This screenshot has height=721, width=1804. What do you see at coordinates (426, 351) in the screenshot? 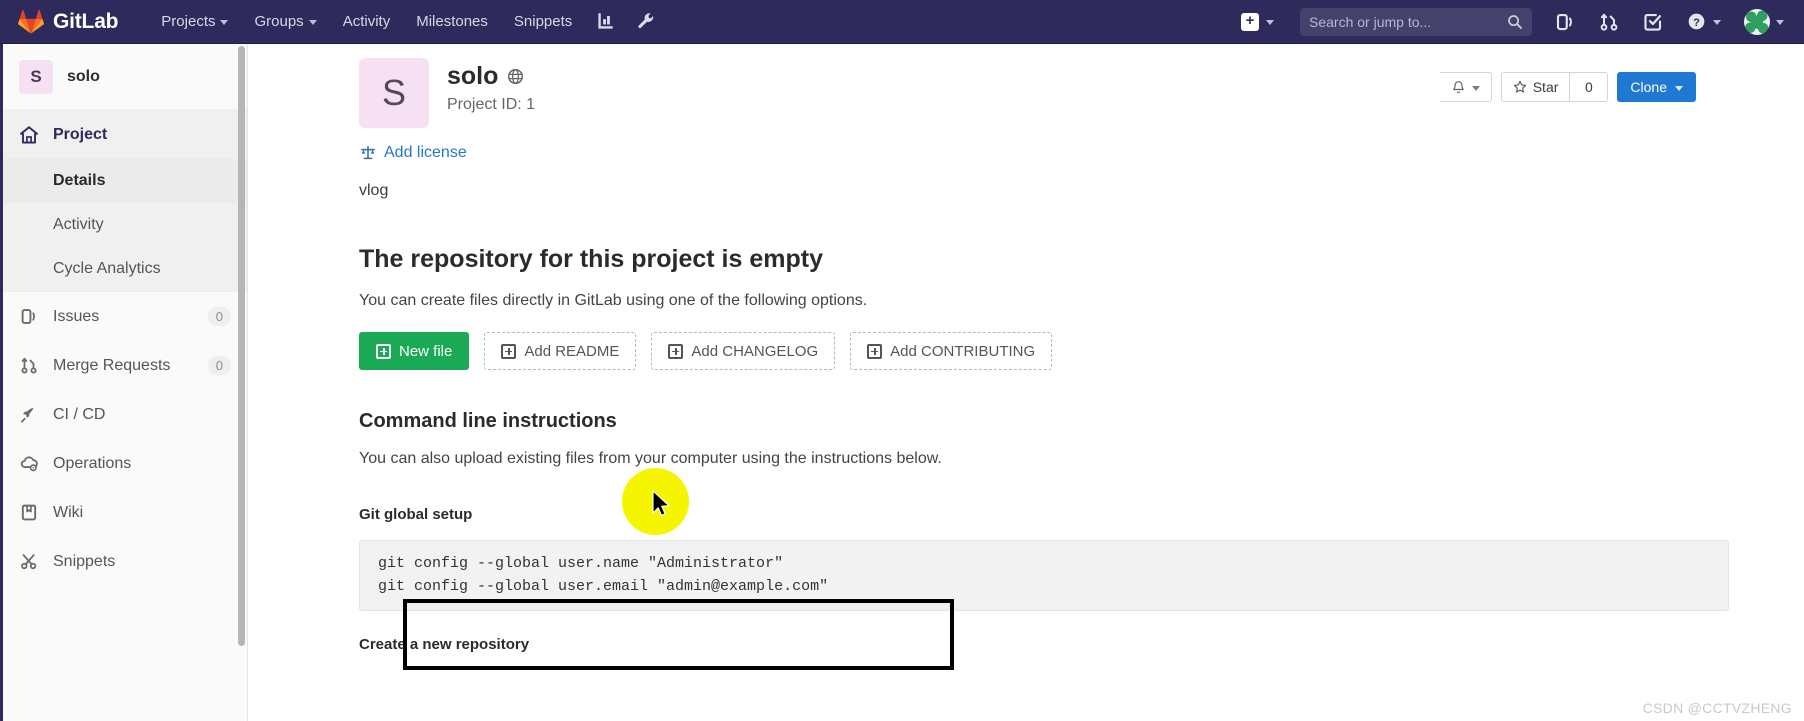
I see `new-file-label: New file` at bounding box center [426, 351].